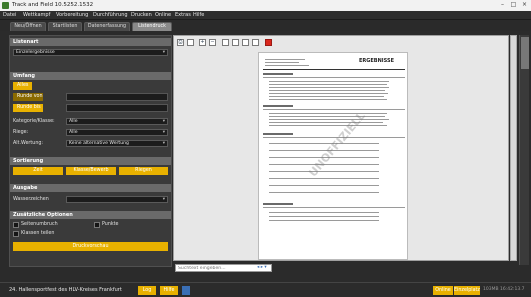 The width and height of the screenshot is (531, 297). I want to click on online-status: Online, so click(443, 290).